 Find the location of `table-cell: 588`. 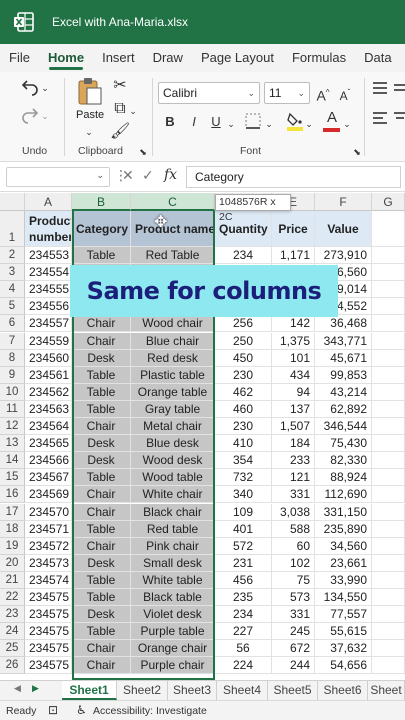

table-cell: 588 is located at coordinates (293, 529).